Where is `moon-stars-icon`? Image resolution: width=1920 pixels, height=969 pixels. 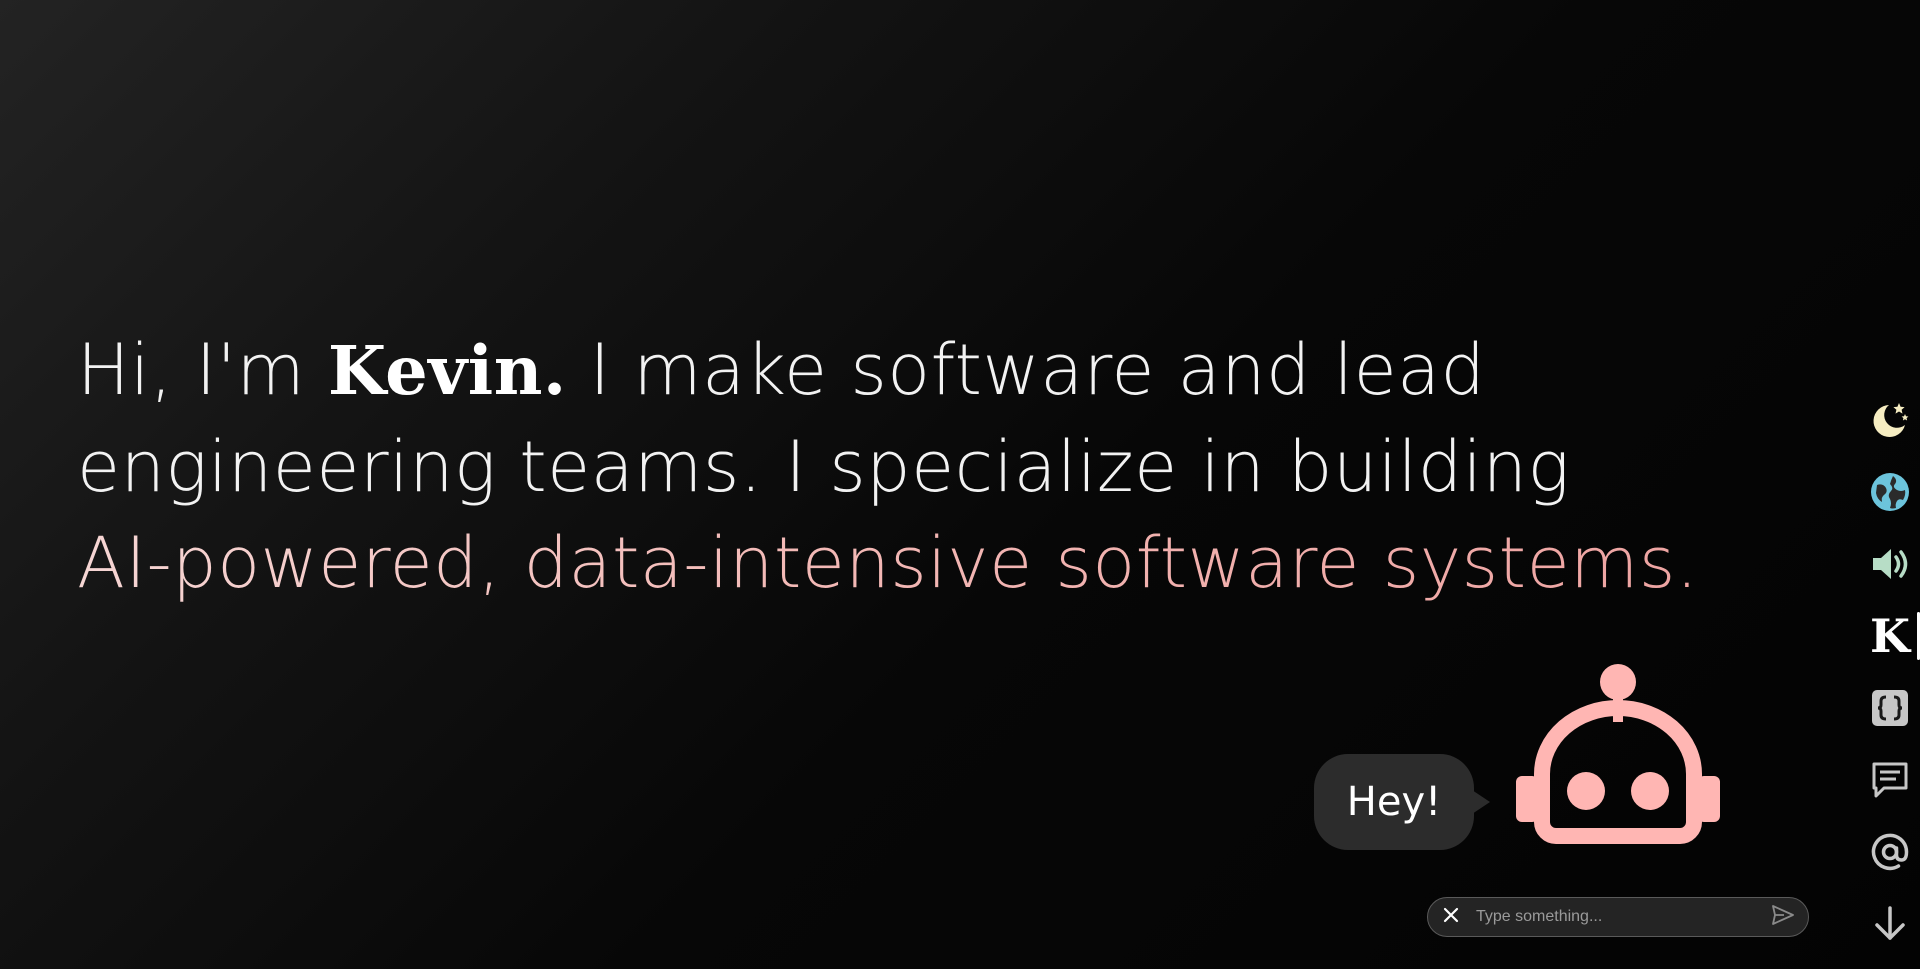 moon-stars-icon is located at coordinates (1890, 420).